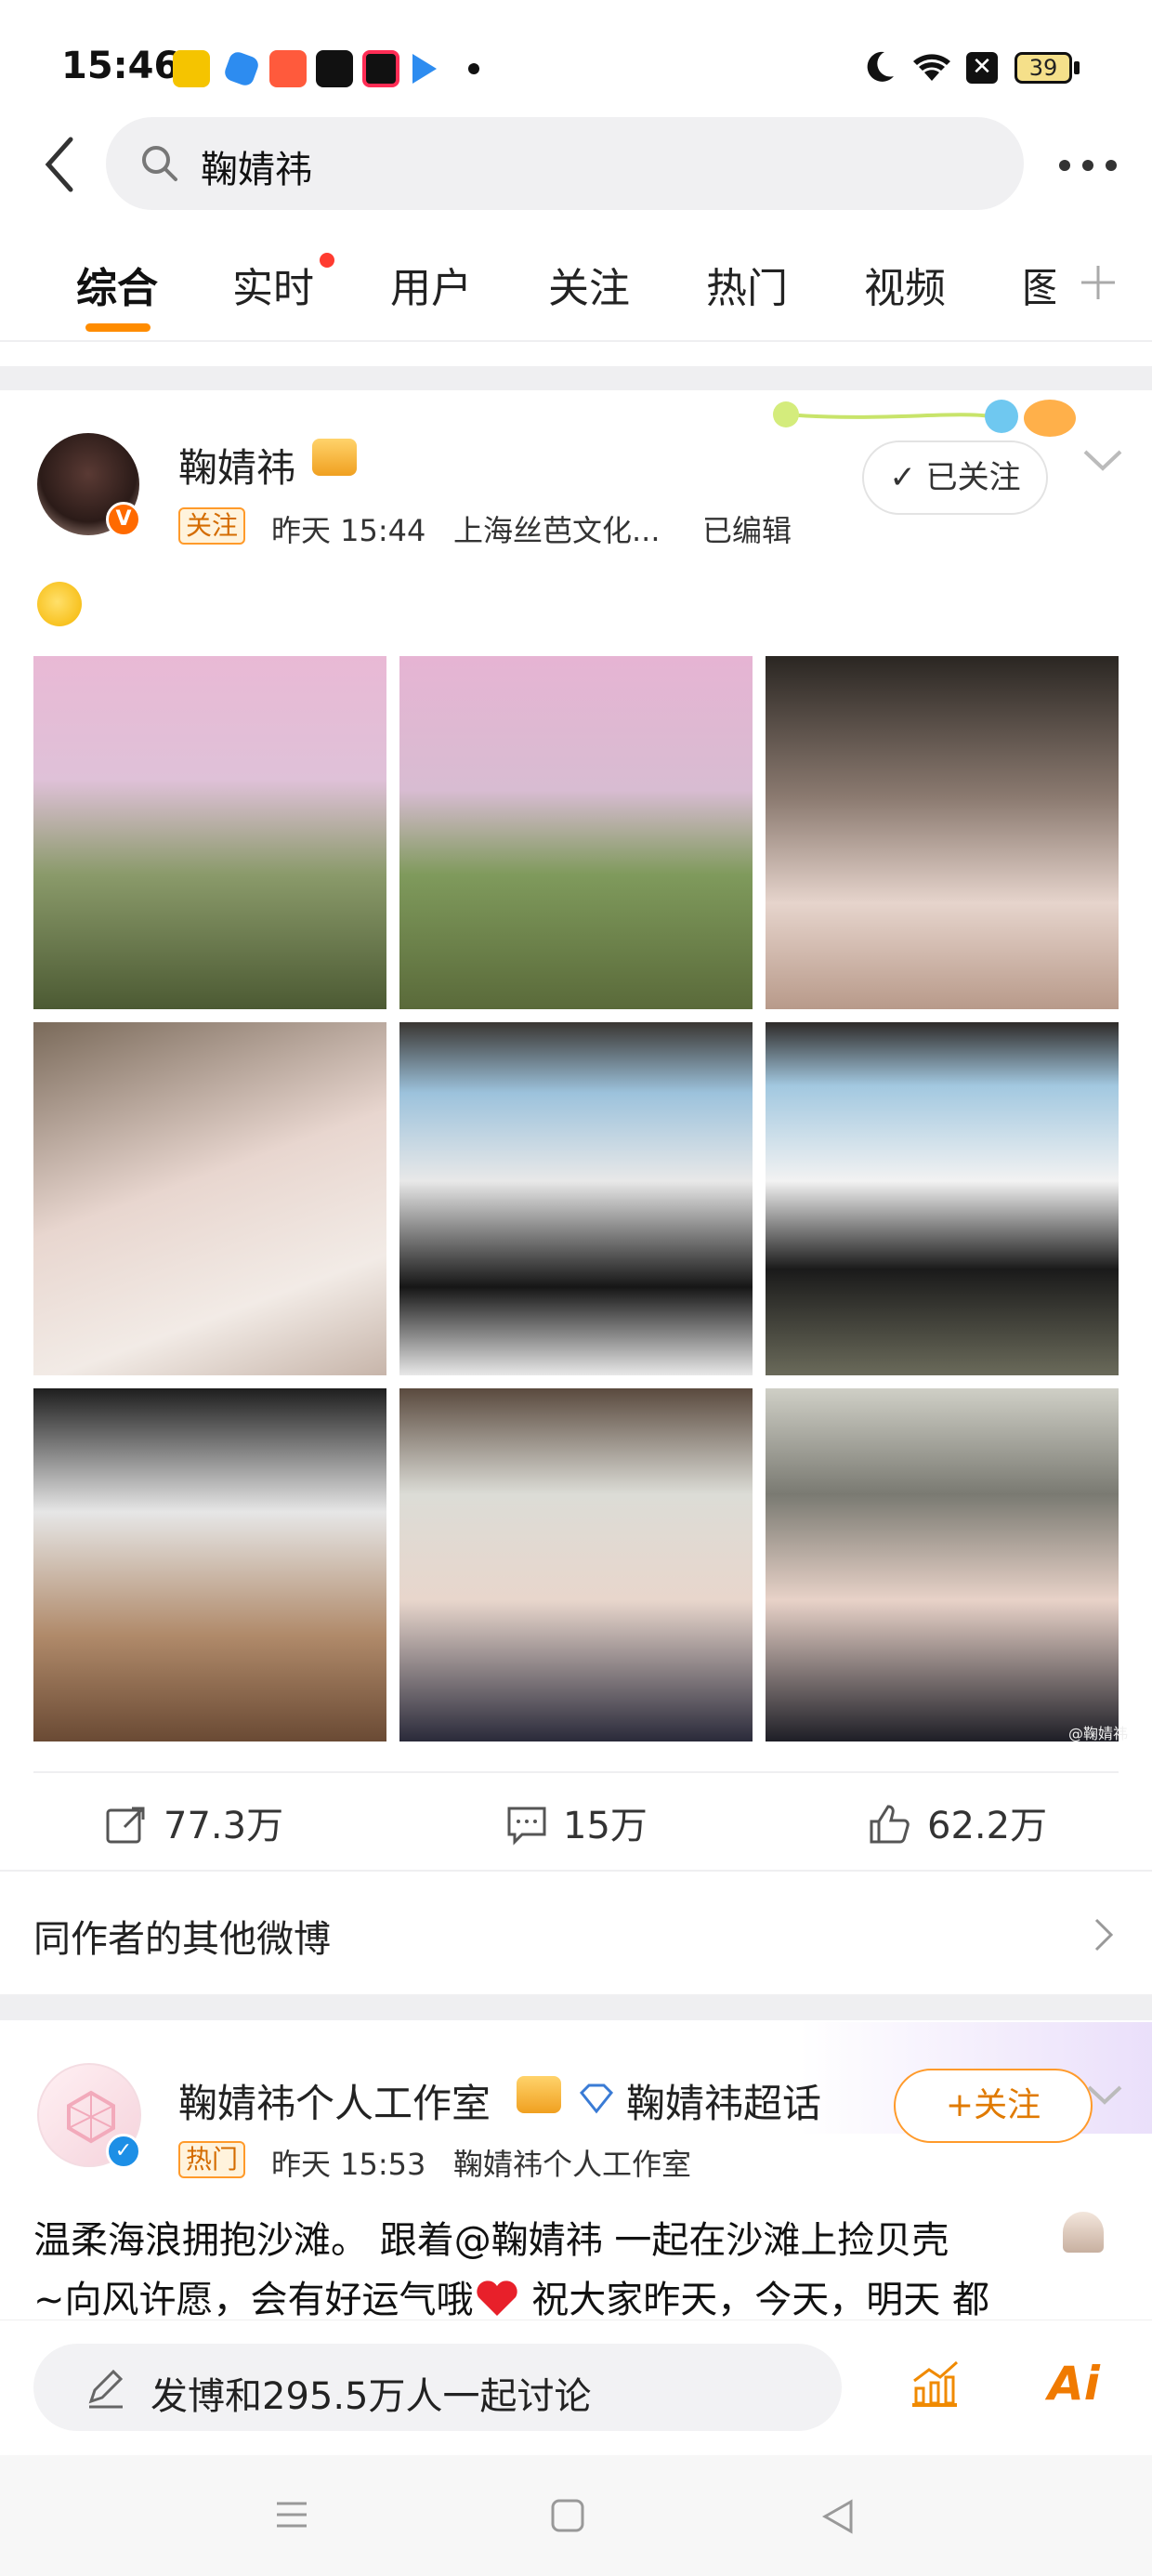 The height and width of the screenshot is (2576, 1152). Describe the element at coordinates (288, 68) in the screenshot. I see `app-grid-icon` at that location.